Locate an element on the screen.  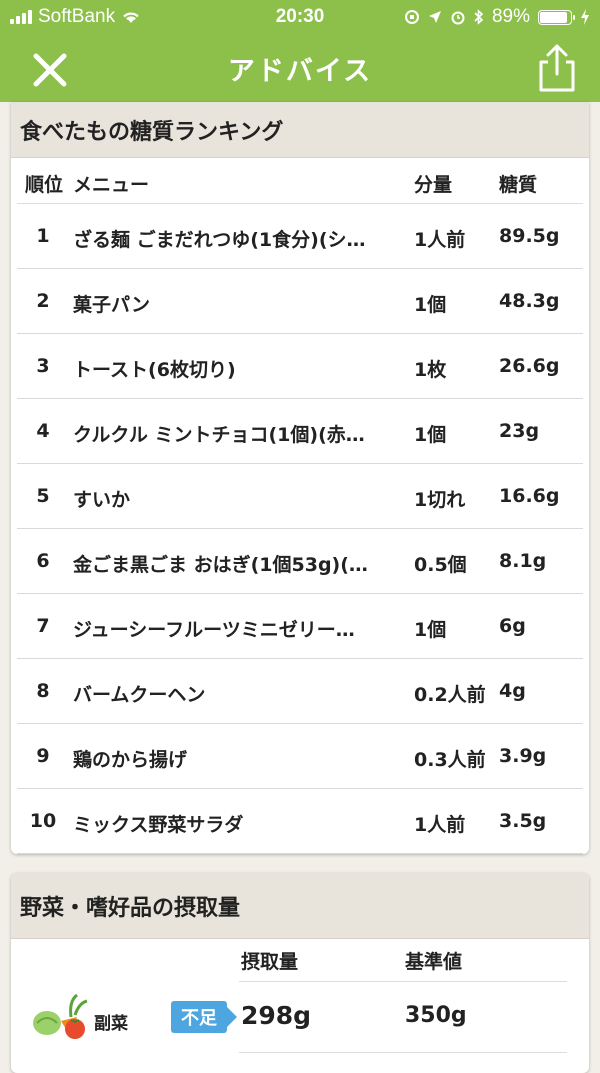
carb-cell: 26.6g is located at coordinates (529, 366).